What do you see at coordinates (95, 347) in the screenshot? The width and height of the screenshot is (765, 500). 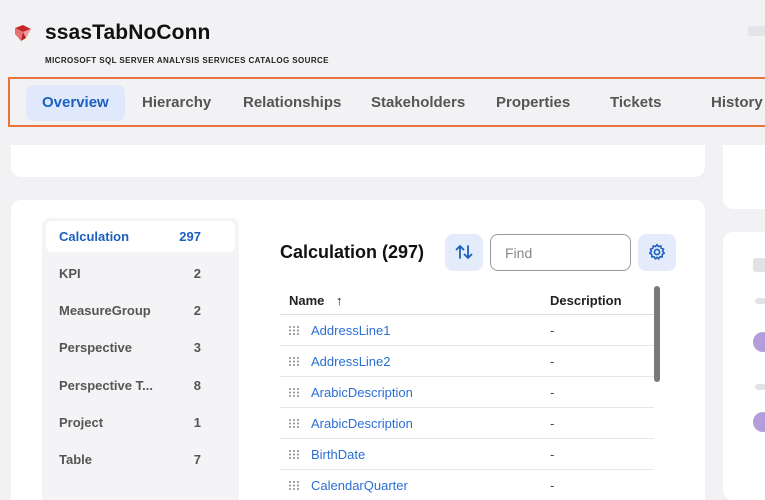 I see `sidebar-item-label: Perspective` at bounding box center [95, 347].